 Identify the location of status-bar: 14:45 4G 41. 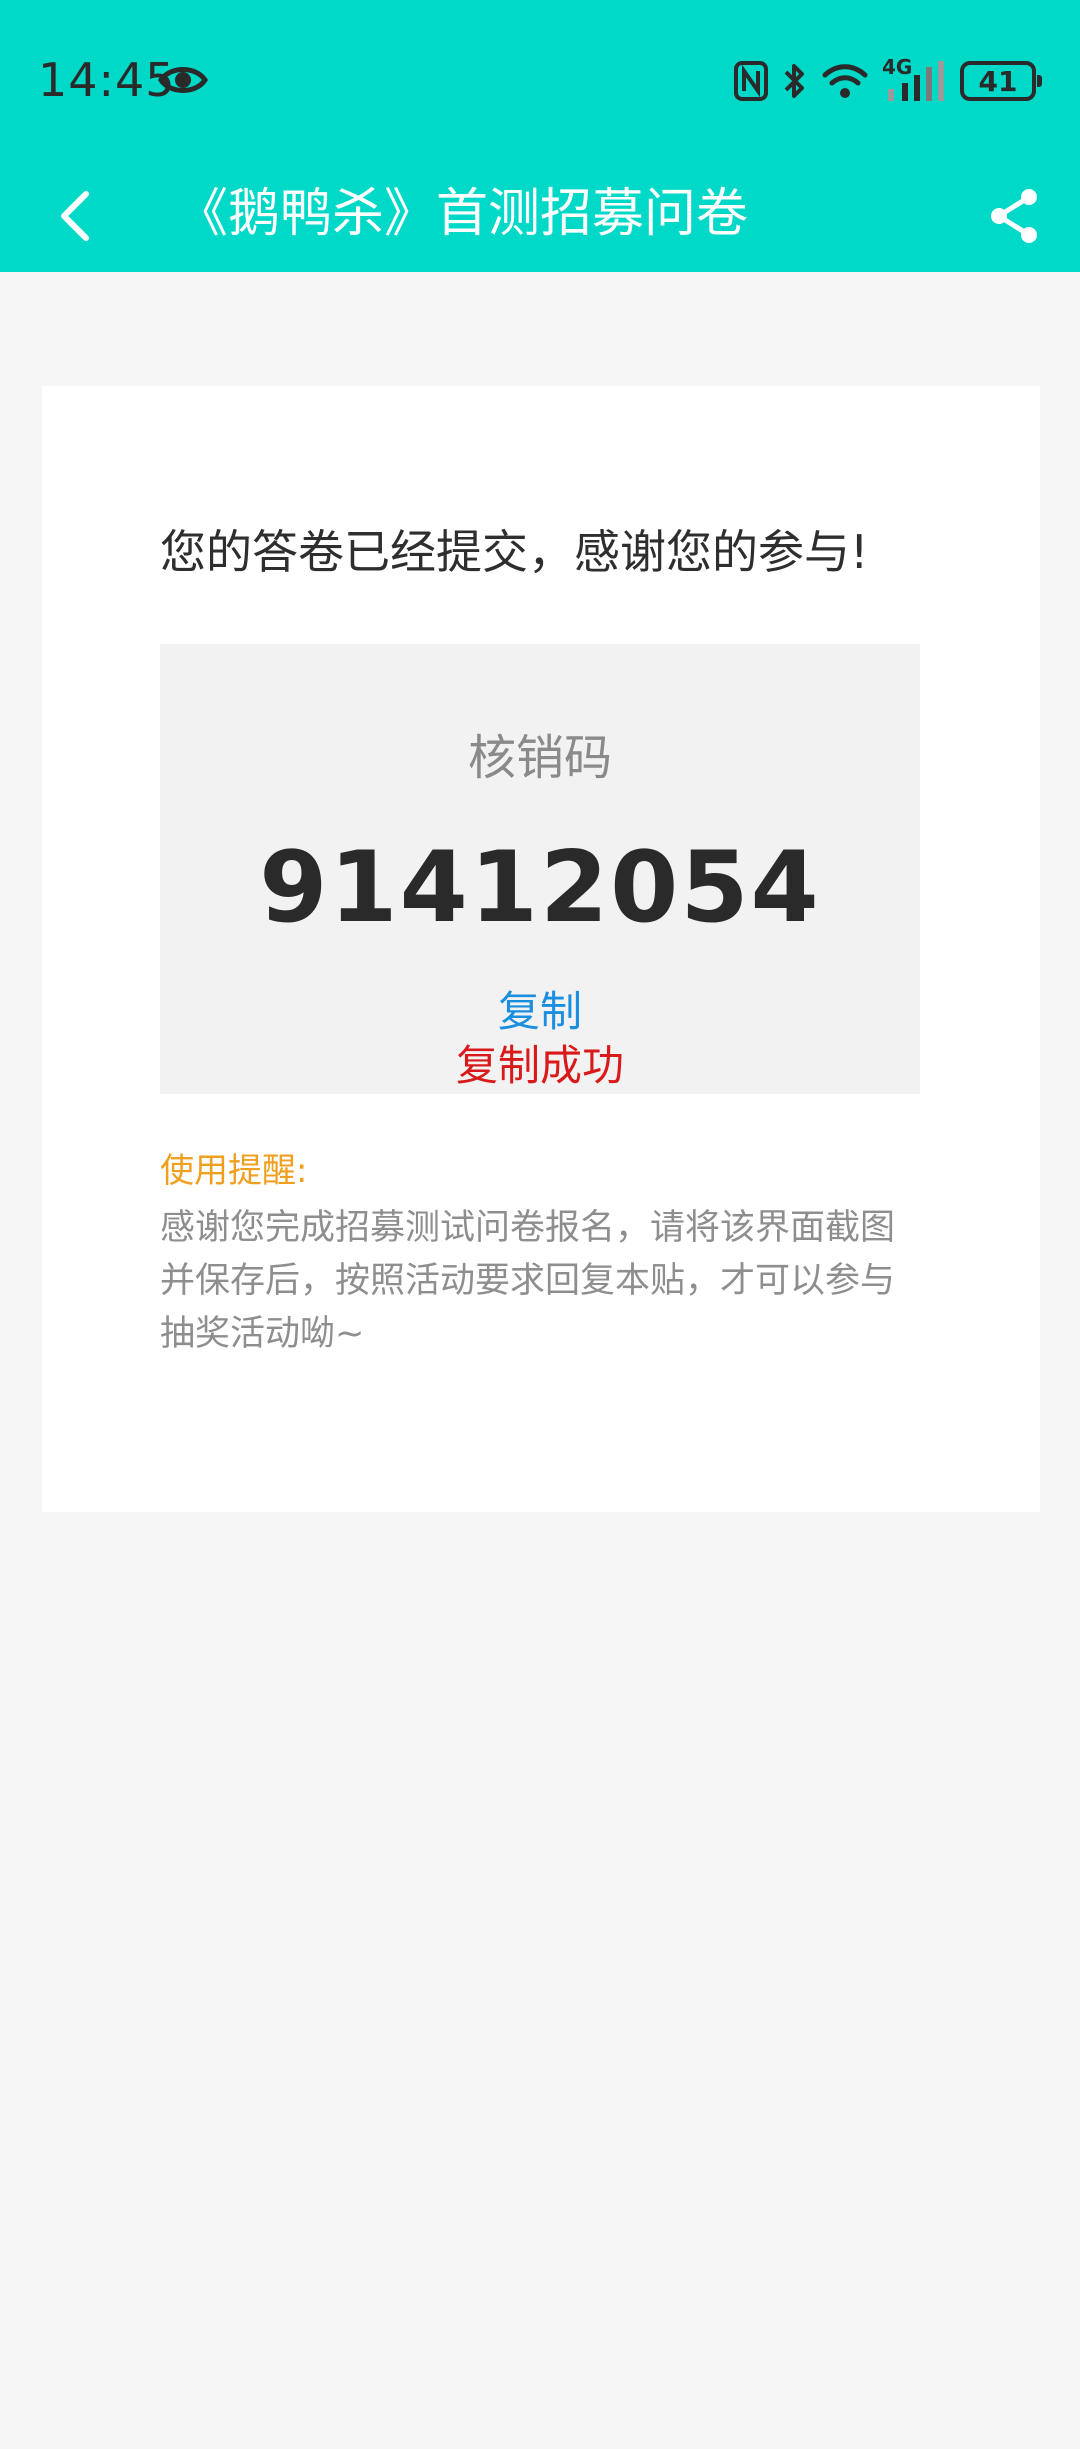
(540, 80).